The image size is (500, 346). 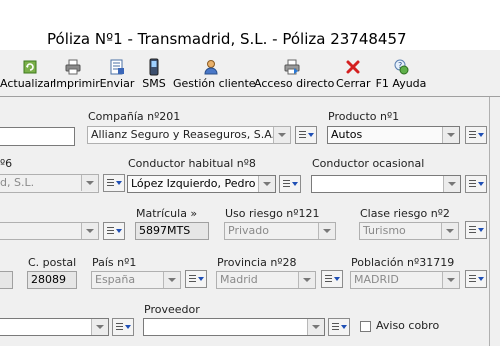 I want to click on help-button: ? F1 Ayuda, so click(x=401, y=74).